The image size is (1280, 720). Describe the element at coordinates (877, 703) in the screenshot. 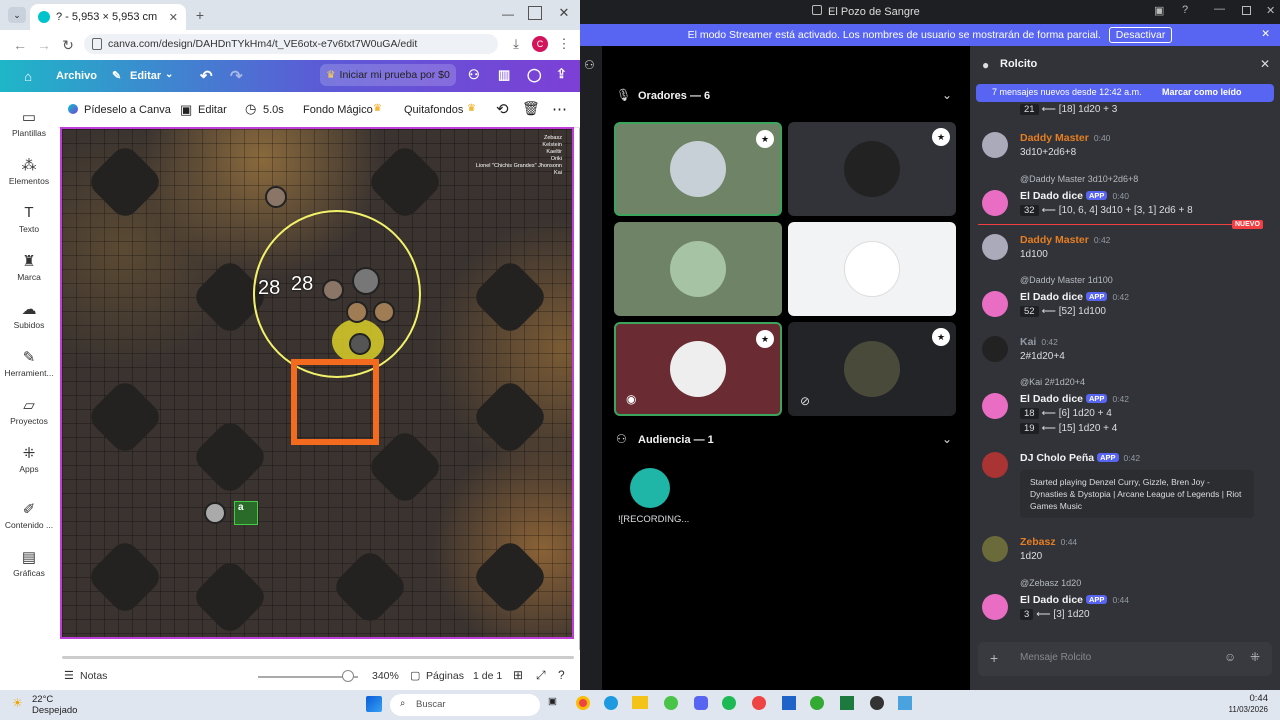

I see `obs-icon` at that location.